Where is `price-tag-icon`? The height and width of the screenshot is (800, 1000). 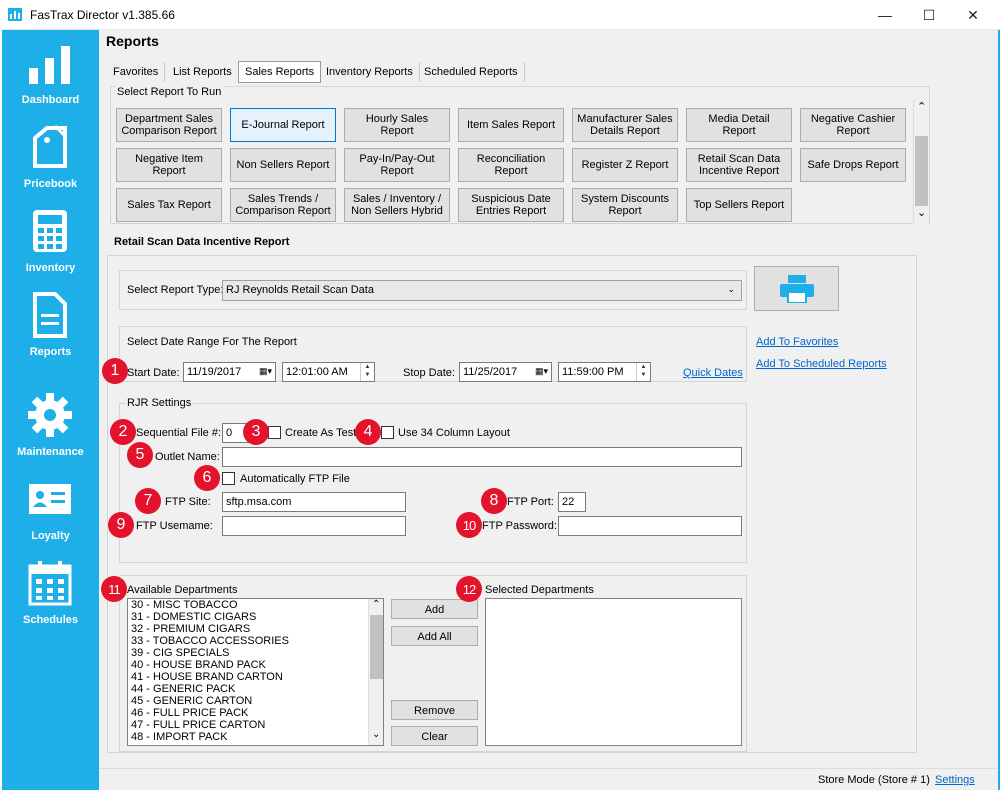
price-tag-icon is located at coordinates (50, 146).